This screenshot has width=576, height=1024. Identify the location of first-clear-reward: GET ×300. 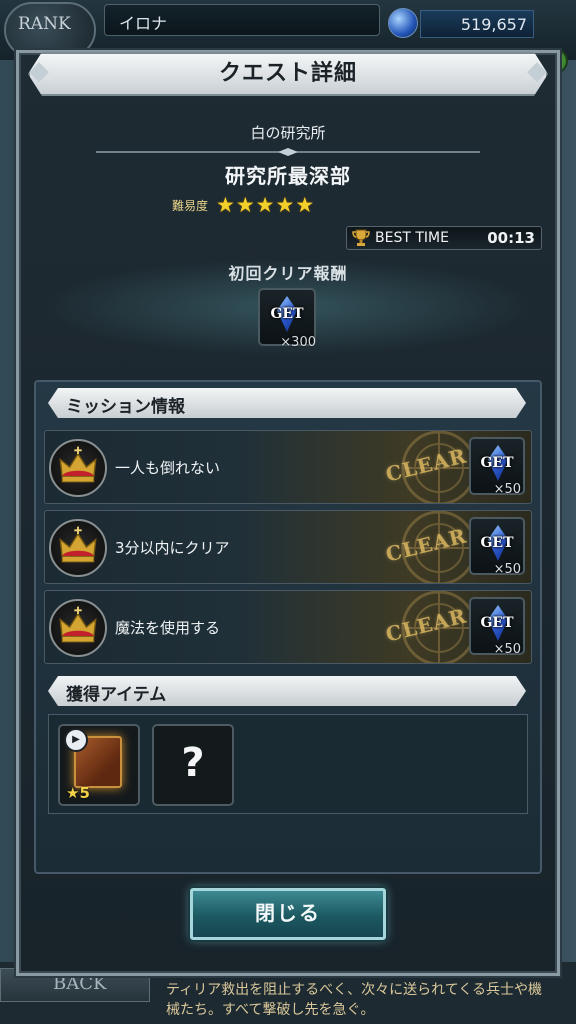
(287, 319).